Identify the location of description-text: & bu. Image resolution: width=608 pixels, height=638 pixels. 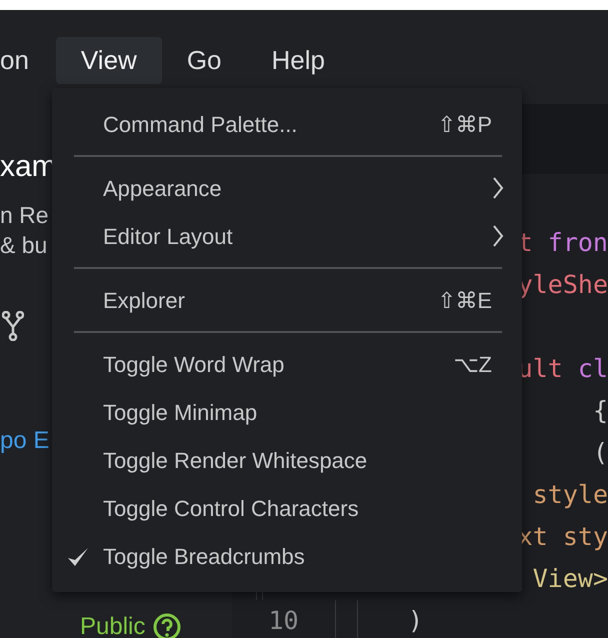
(24, 245).